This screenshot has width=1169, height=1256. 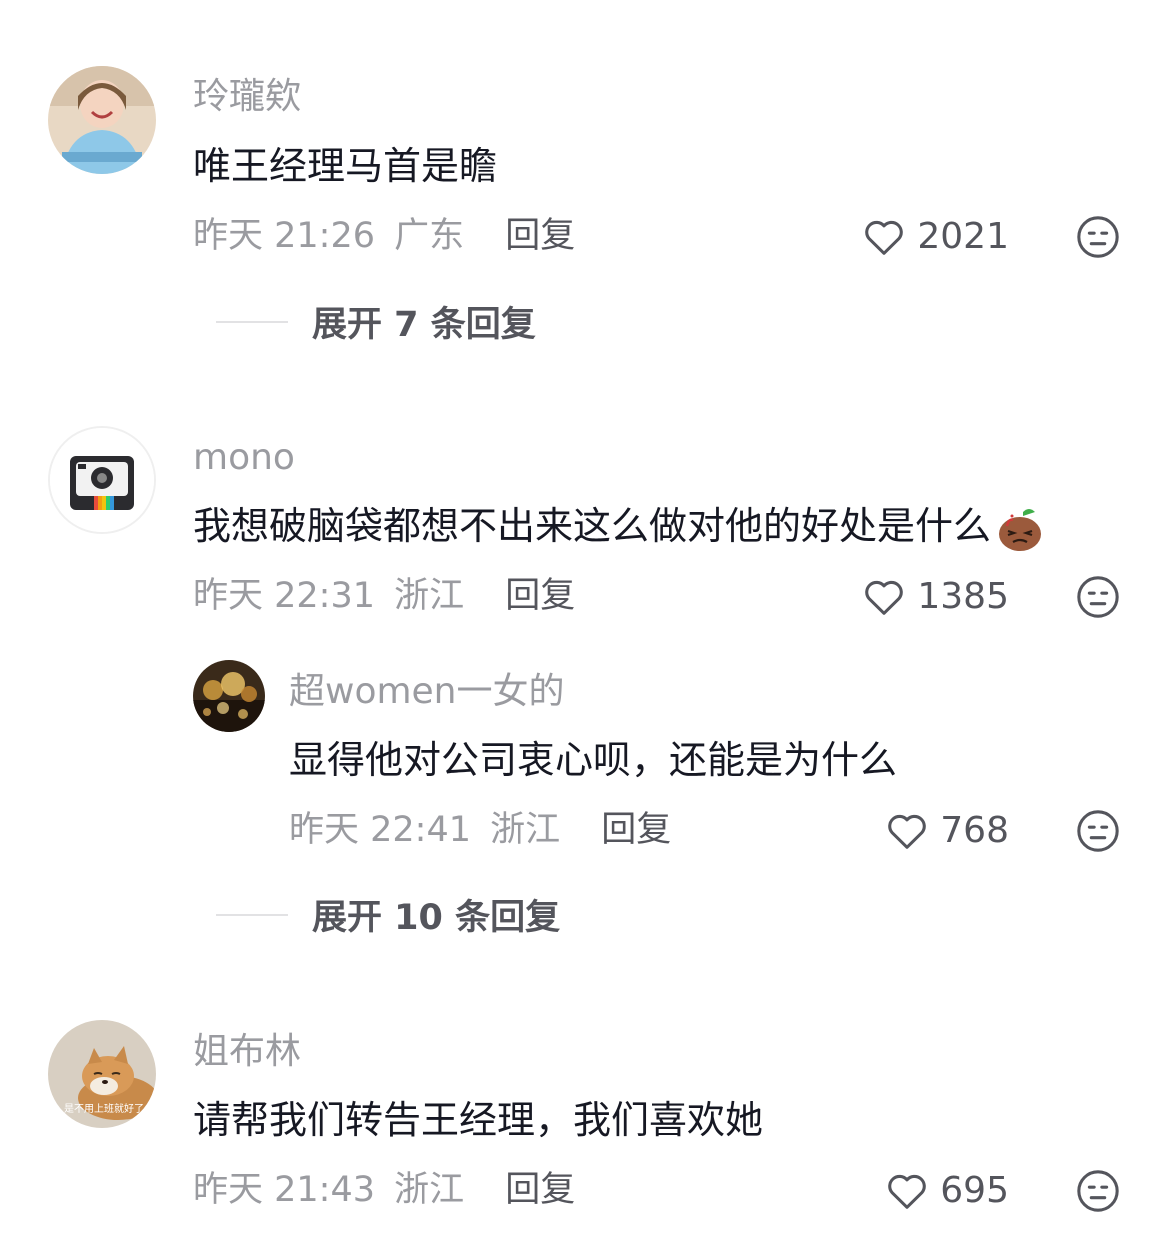 What do you see at coordinates (974, 1190) in the screenshot?
I see `like-count: 695` at bounding box center [974, 1190].